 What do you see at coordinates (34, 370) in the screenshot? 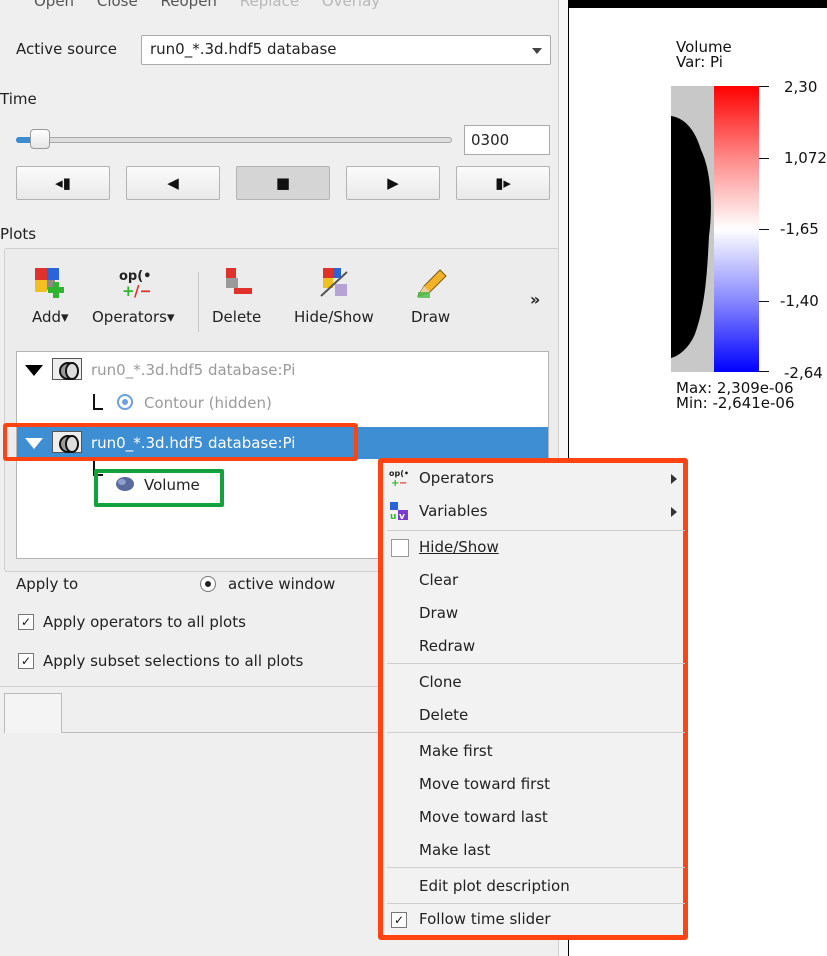
I see `collapse-icon` at bounding box center [34, 370].